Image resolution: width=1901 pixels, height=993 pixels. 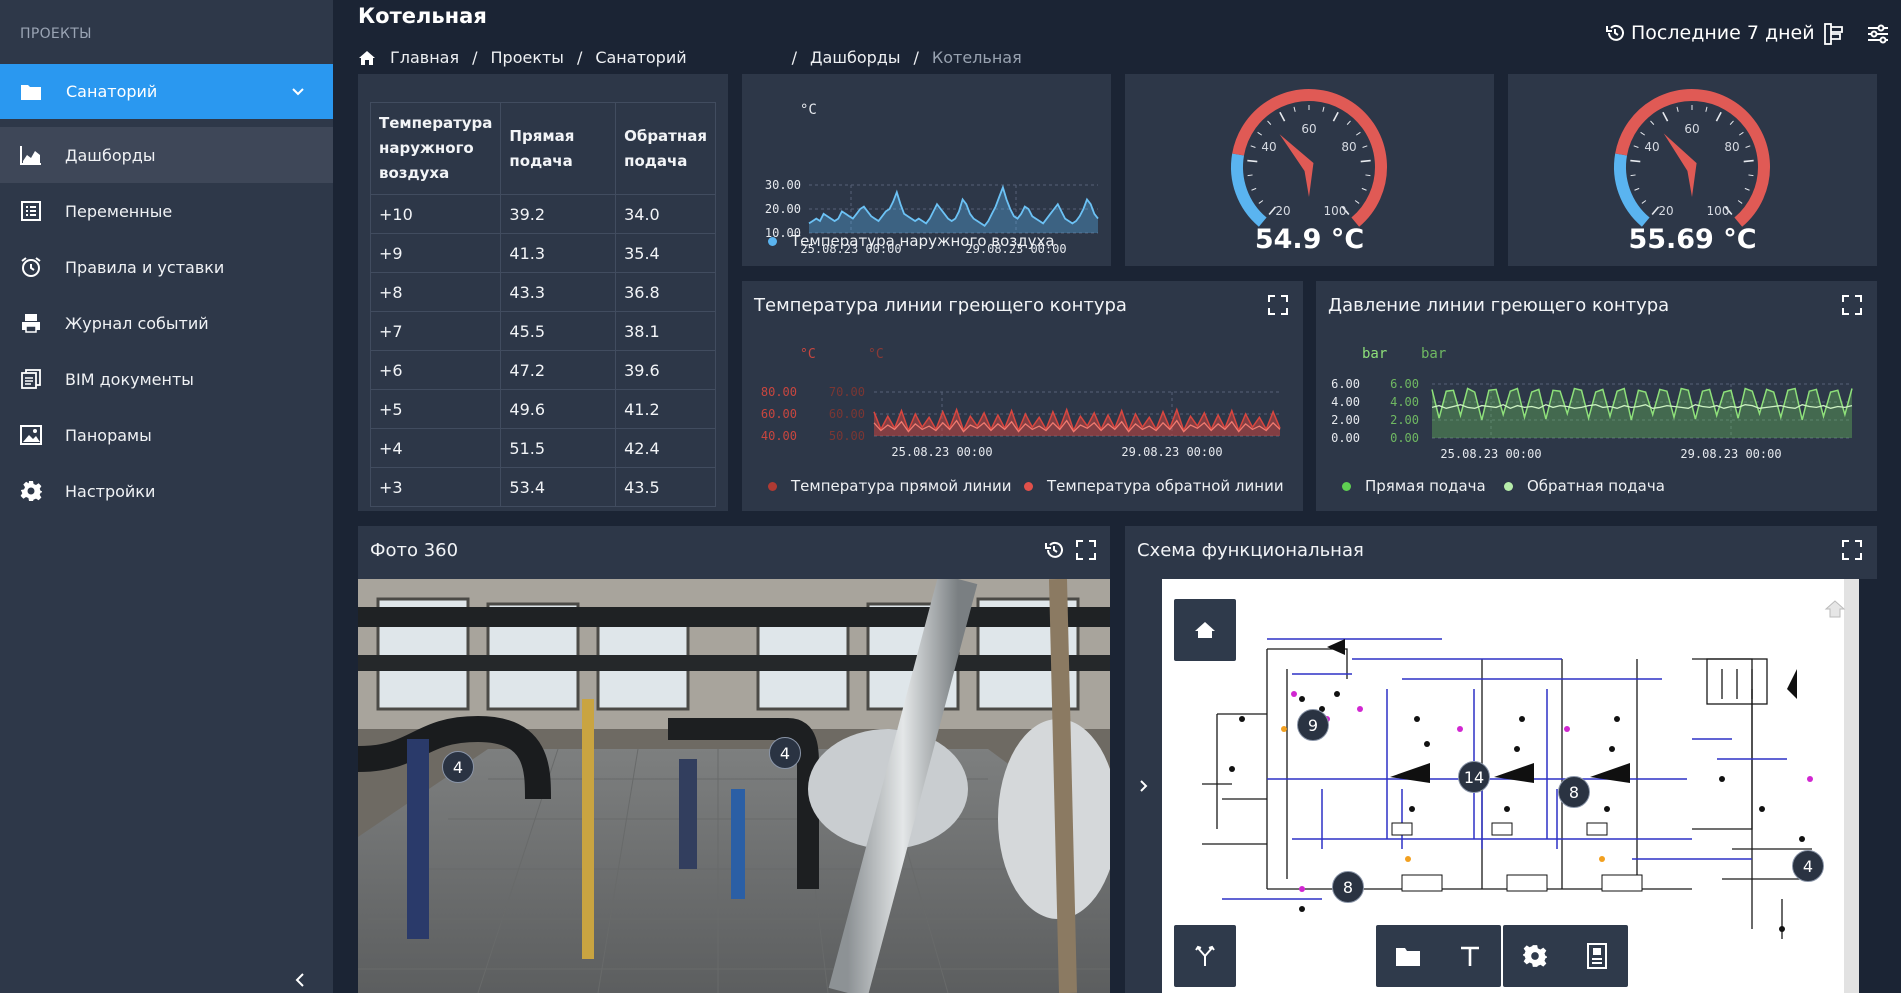 What do you see at coordinates (855, 57) in the screenshot?
I see `breadcrumb-dashboards: Дашборды` at bounding box center [855, 57].